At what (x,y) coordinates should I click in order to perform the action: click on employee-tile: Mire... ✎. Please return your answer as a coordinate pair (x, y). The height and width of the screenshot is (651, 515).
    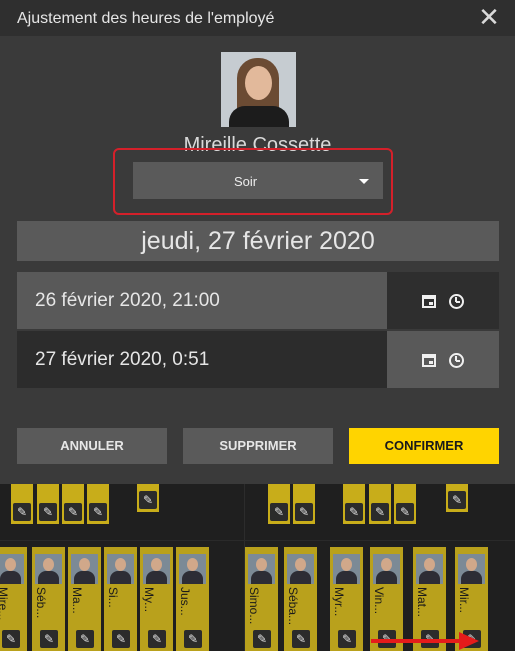
    Looking at the image, I should click on (13, 599).